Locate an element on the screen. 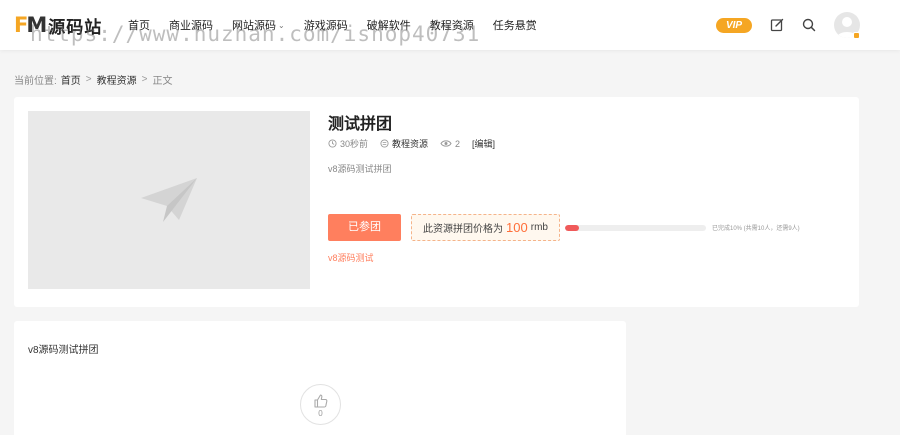  edit-post-link: [编辑] is located at coordinates (483, 143).